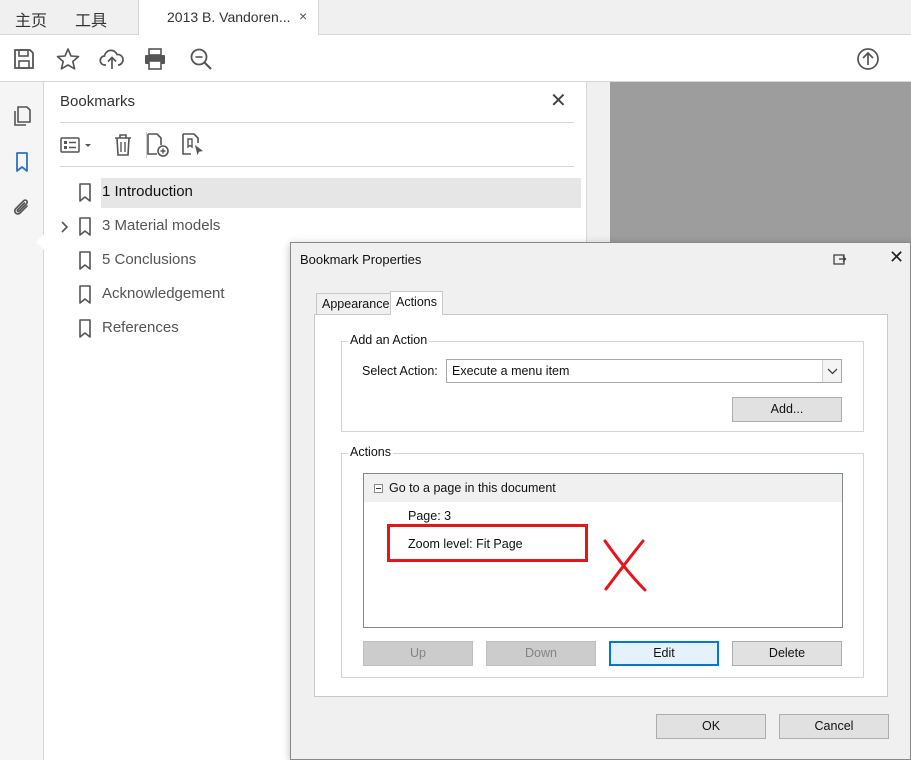 This screenshot has height=760, width=911. Describe the element at coordinates (868, 59) in the screenshot. I see `page-up-icon` at that location.